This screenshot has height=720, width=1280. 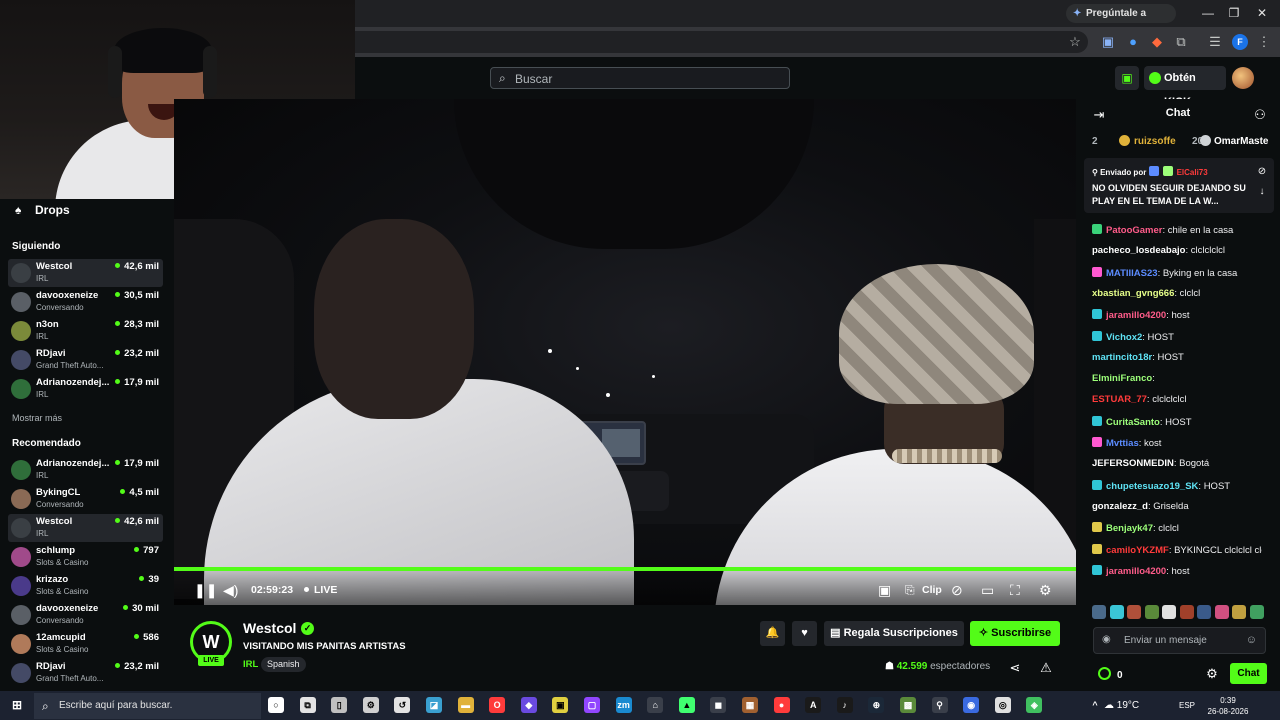 What do you see at coordinates (1181, 42) in the screenshot?
I see `extensions-puzzle-icon: ⧉` at bounding box center [1181, 42].